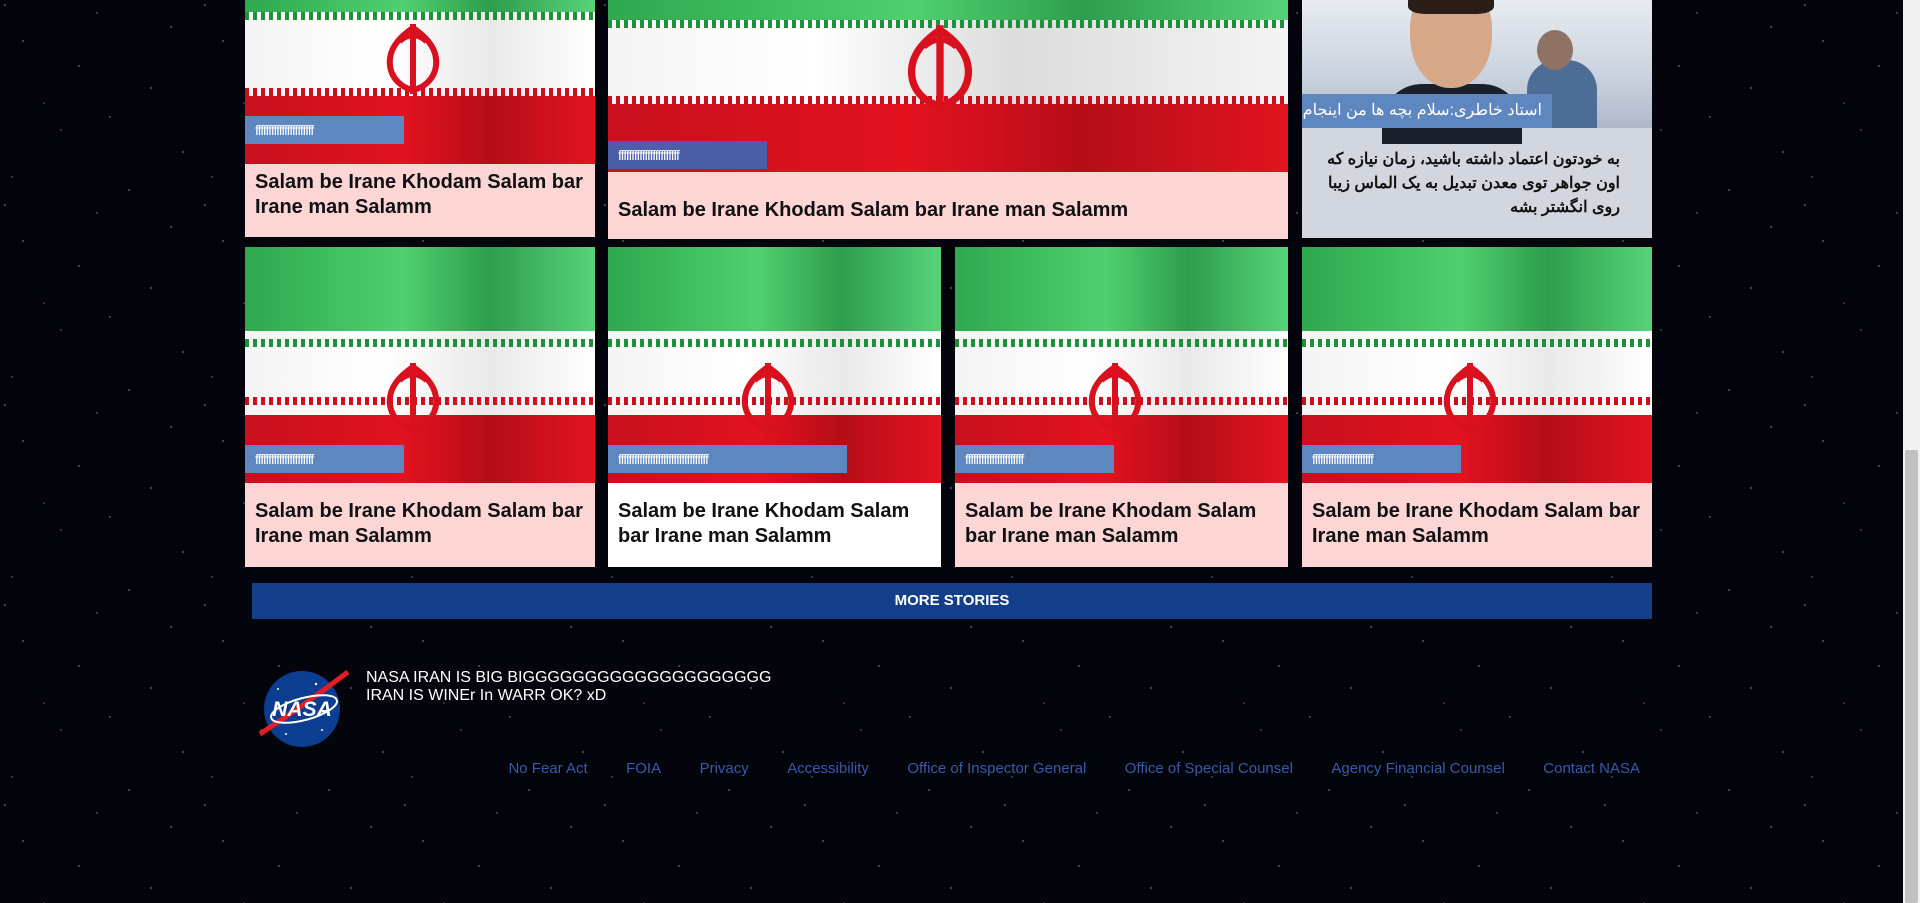  Describe the element at coordinates (1427, 111) in the screenshot. I see `story-tag: استاد خاطری:سلام بچه ها من اینجام` at that location.